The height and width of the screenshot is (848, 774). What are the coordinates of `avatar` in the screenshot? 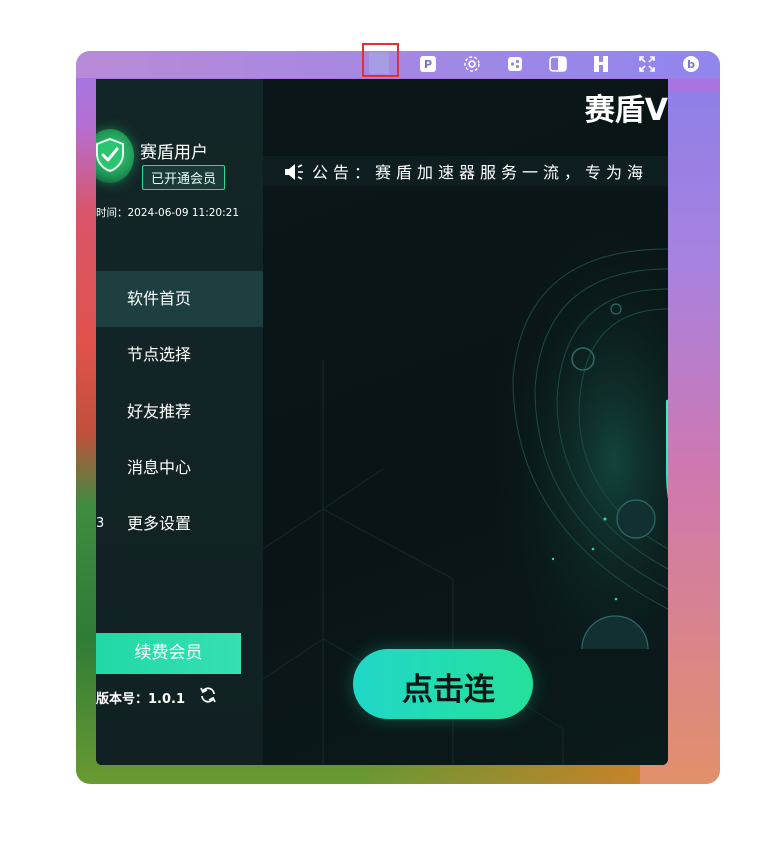 It's located at (115, 156).